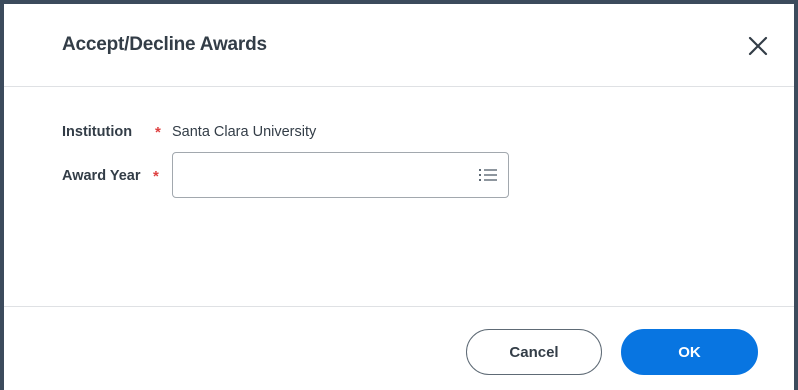 The height and width of the screenshot is (390, 798). I want to click on ok-button: OK, so click(689, 352).